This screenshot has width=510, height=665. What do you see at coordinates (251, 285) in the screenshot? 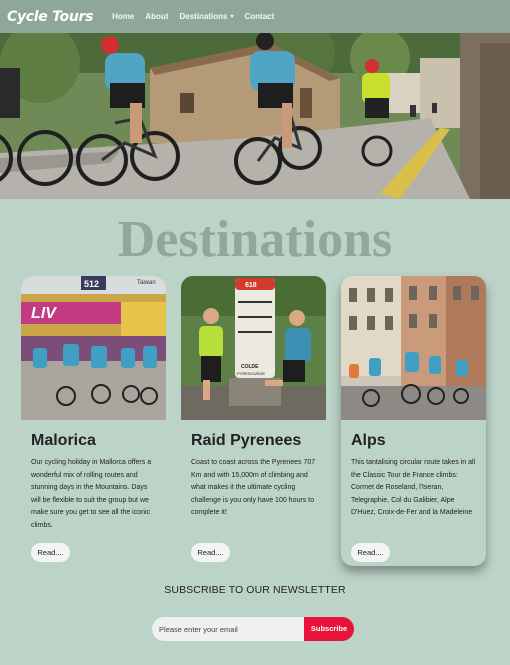
I see `image-label-618: 618` at bounding box center [251, 285].